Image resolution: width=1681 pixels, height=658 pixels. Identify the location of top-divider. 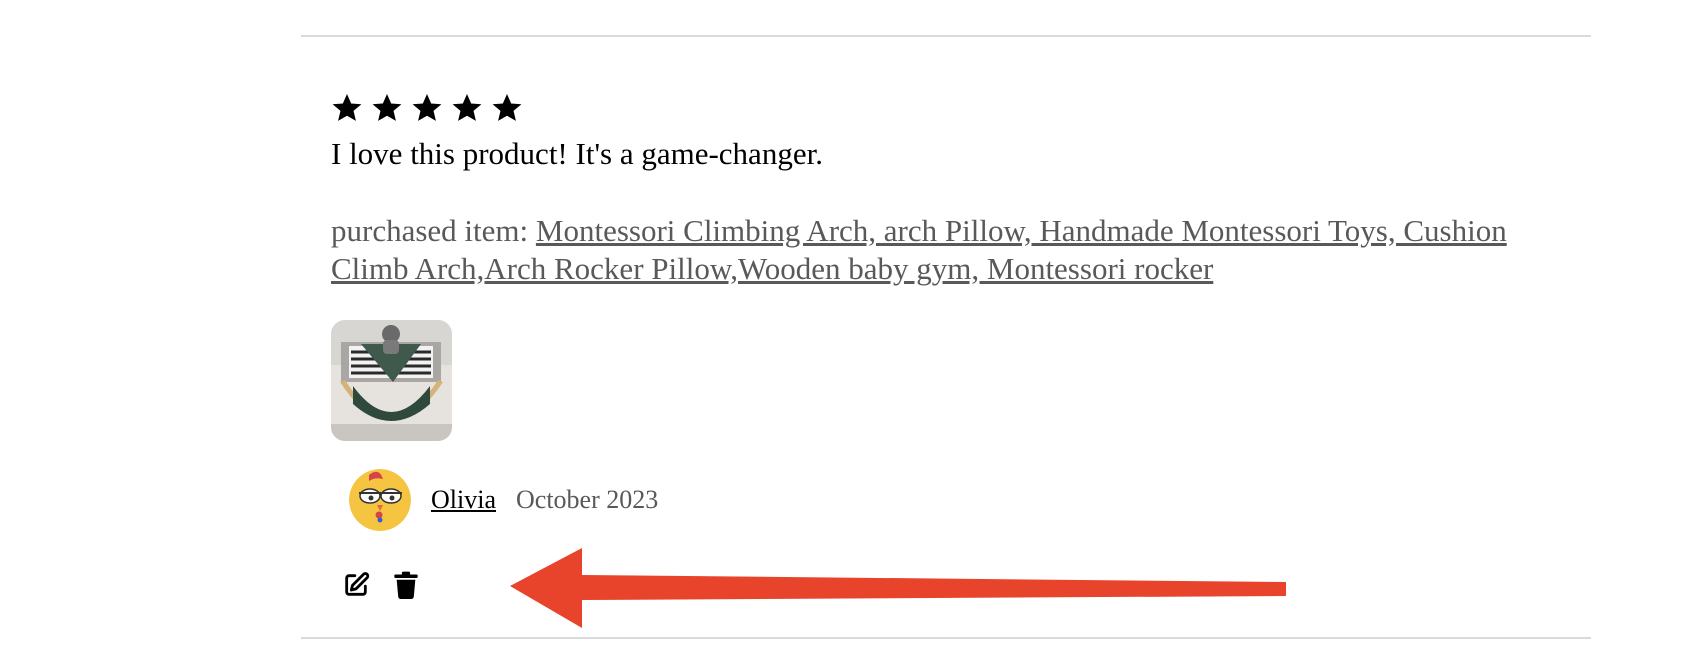
(946, 36).